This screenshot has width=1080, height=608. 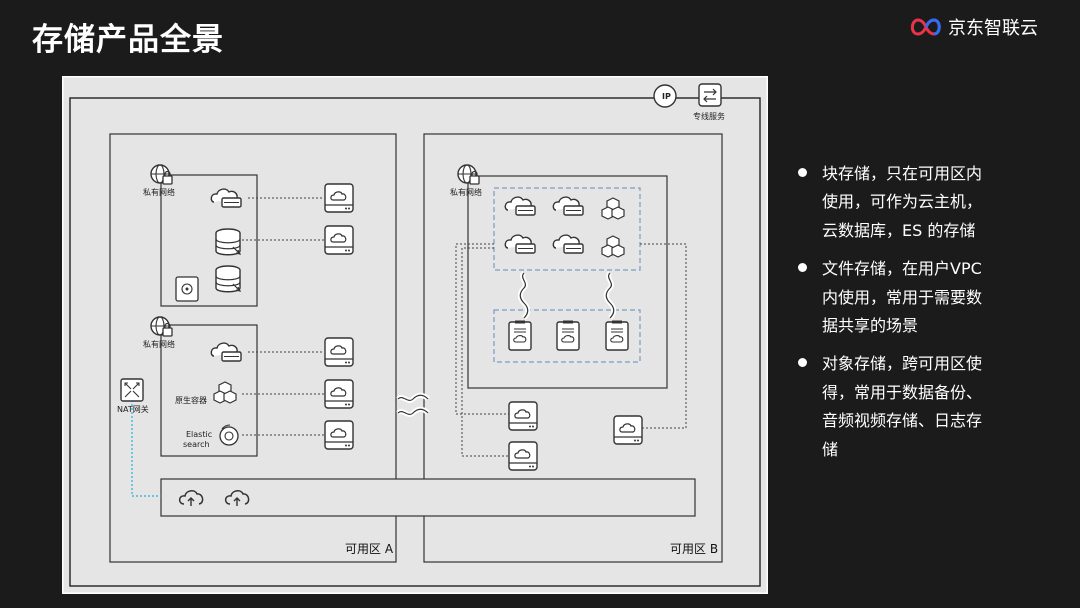 What do you see at coordinates (993, 28) in the screenshot?
I see `brand-name: 京东智联云` at bounding box center [993, 28].